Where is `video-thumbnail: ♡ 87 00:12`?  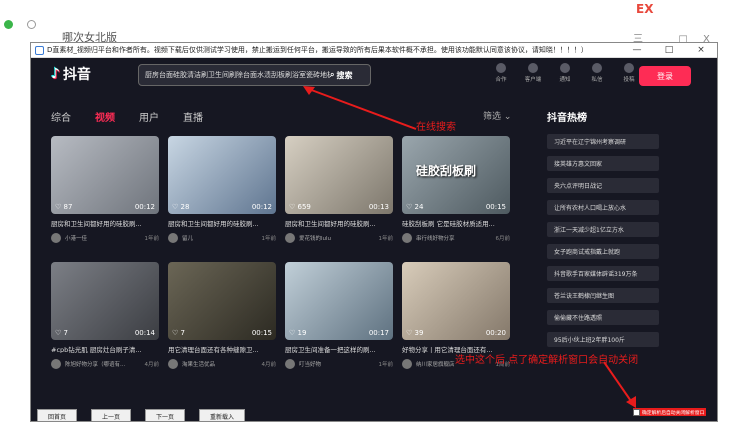 video-thumbnail: ♡ 87 00:12 is located at coordinates (105, 175).